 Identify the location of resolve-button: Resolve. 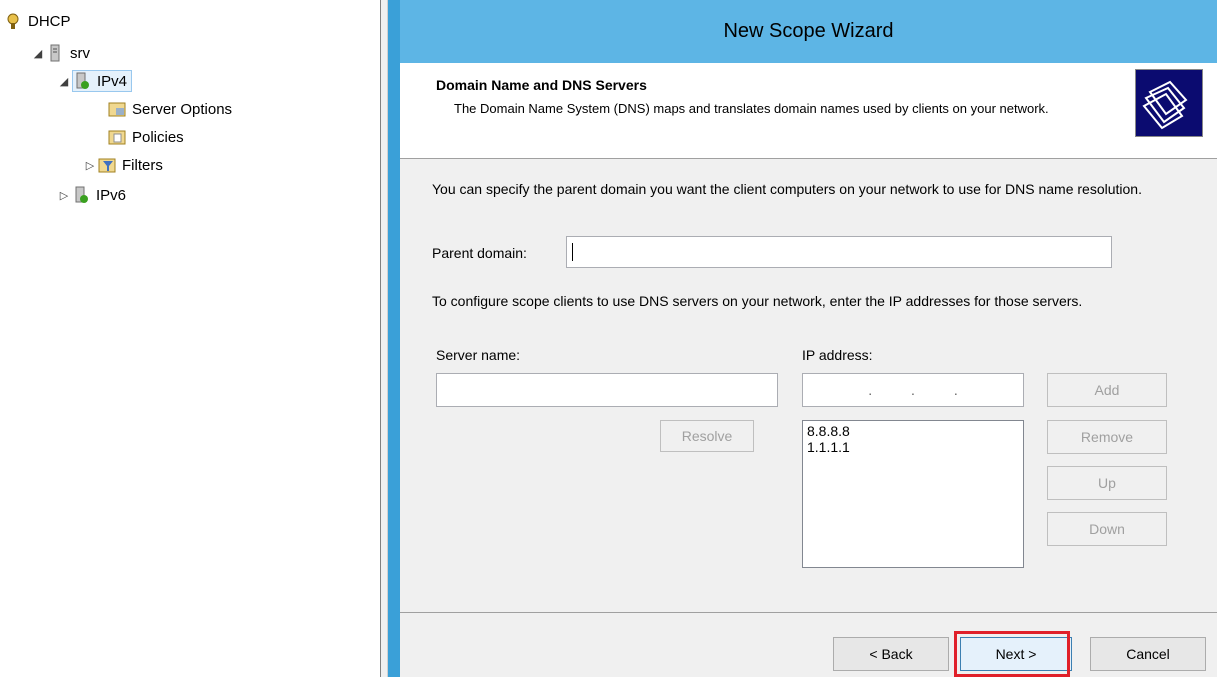
(707, 436).